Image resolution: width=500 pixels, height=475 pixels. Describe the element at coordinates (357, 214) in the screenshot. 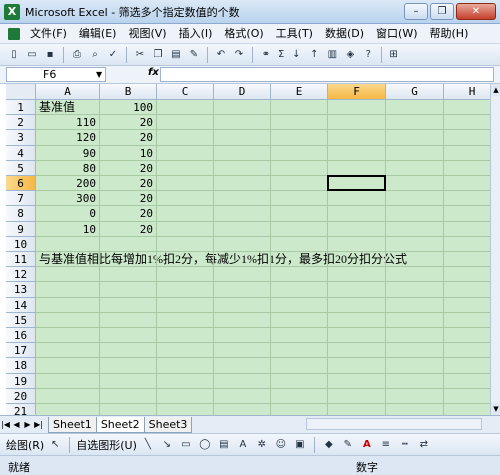

I see `cell-f8` at that location.